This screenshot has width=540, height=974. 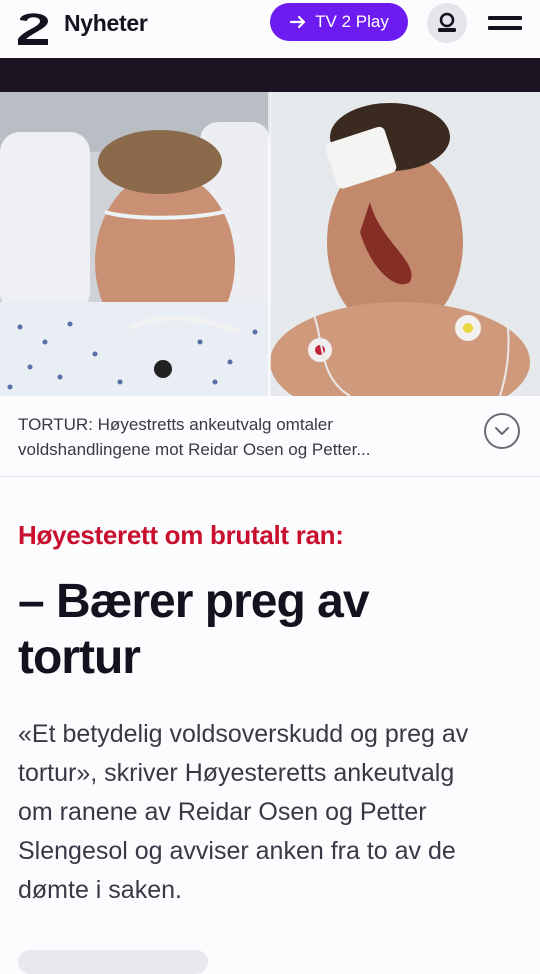 What do you see at coordinates (268, 630) in the screenshot?
I see `article-headline: – Bærer preg av tortur` at bounding box center [268, 630].